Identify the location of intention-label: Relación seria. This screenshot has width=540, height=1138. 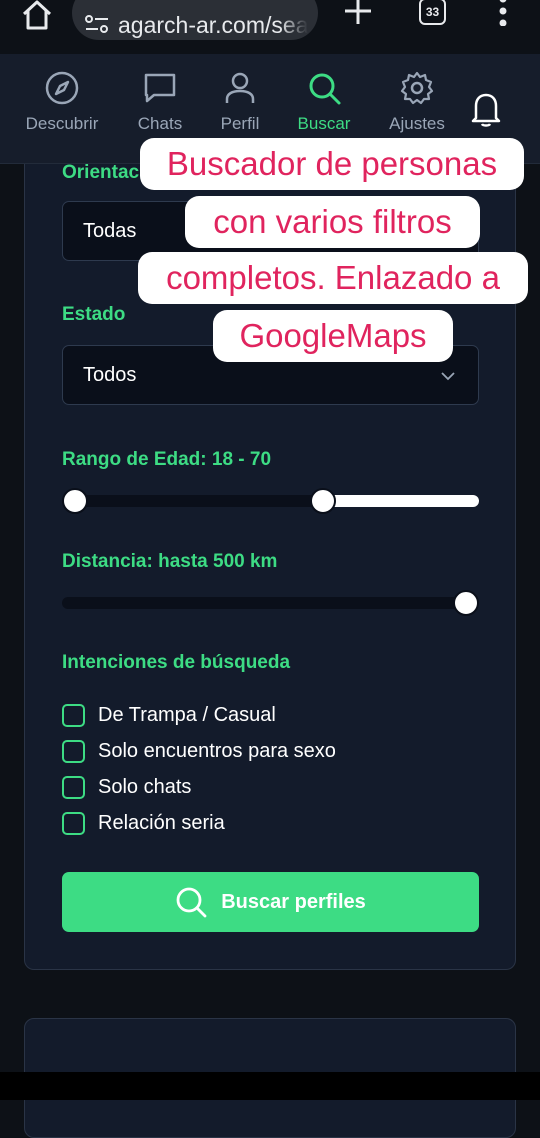
(161, 823).